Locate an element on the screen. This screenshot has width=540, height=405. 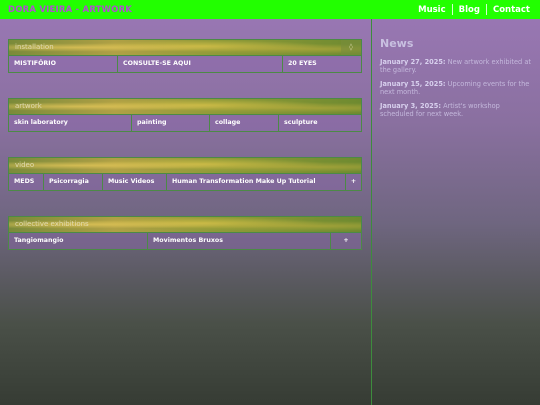
nav-contact: Contact is located at coordinates (511, 10).